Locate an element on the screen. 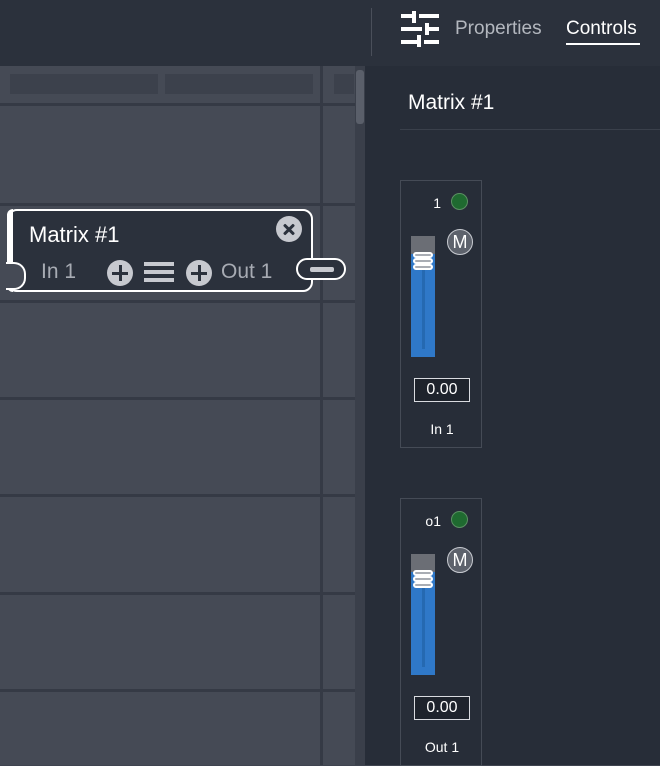 This screenshot has height=766, width=660. channel-strip-in-1: 1 M 0.00 In 1 is located at coordinates (441, 314).